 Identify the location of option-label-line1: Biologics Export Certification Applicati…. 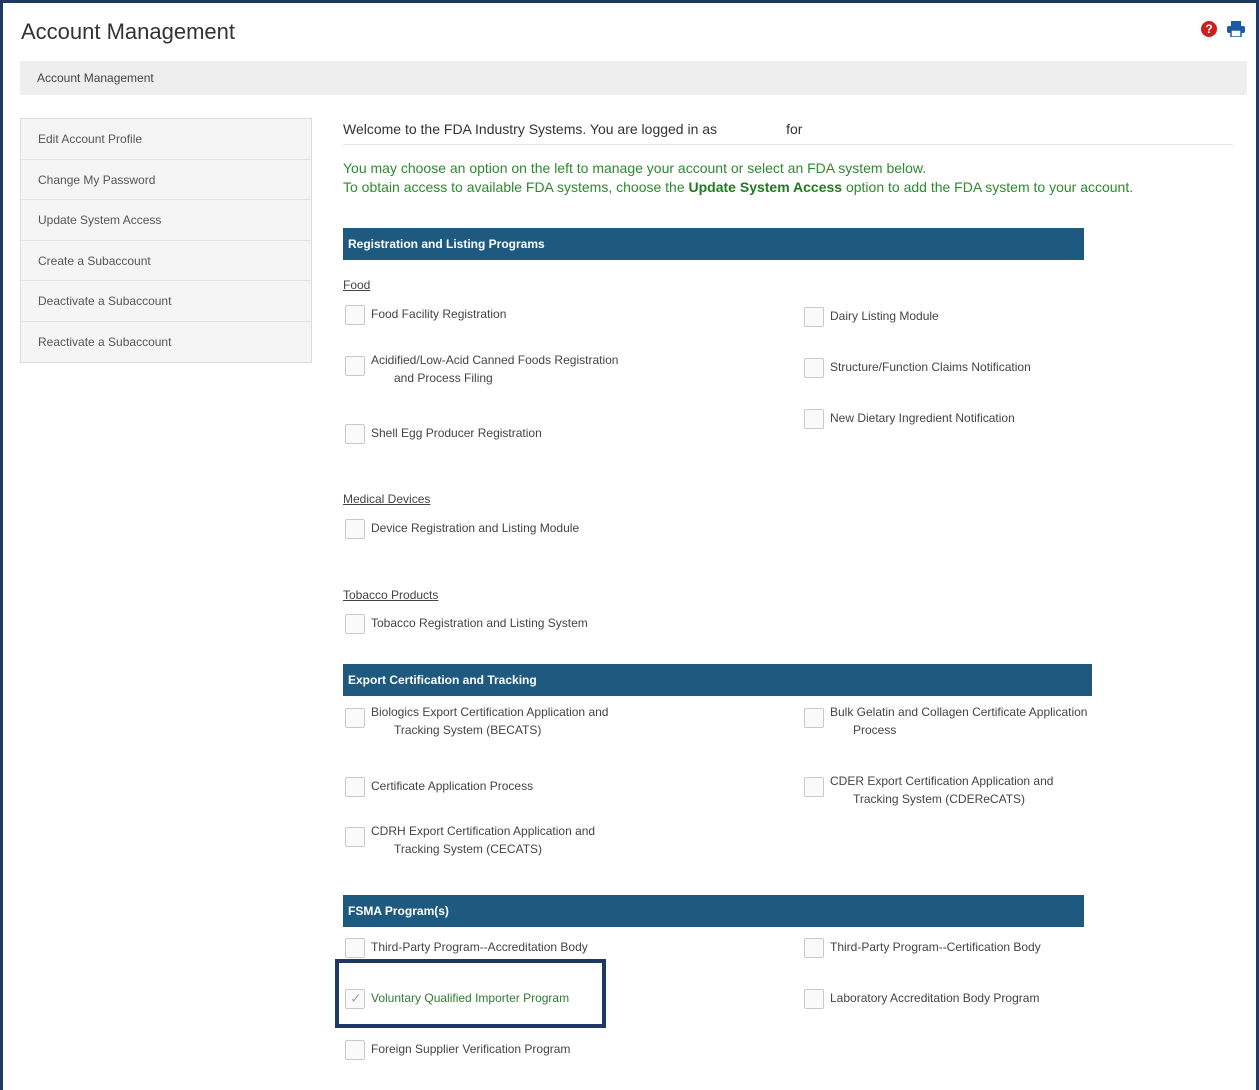
(490, 712).